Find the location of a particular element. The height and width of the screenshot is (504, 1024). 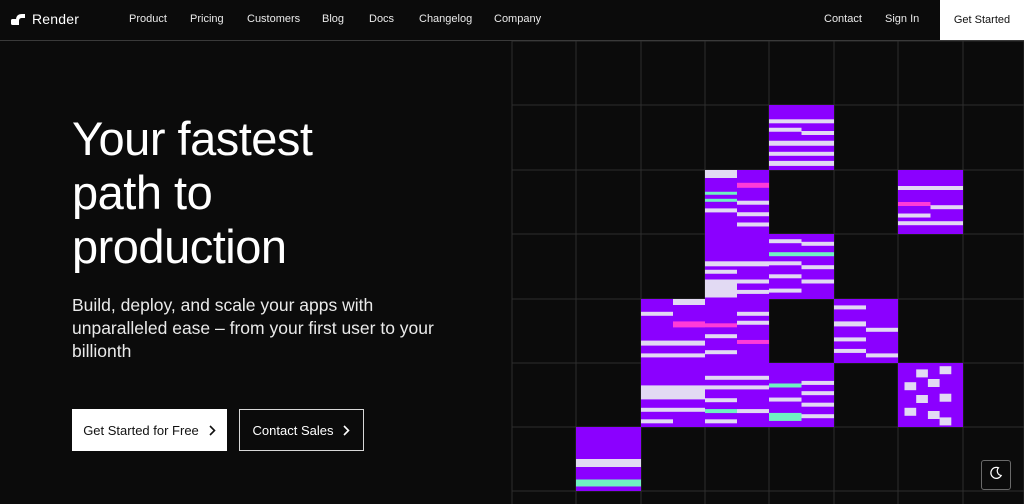

brand-name: Render is located at coordinates (56, 19).